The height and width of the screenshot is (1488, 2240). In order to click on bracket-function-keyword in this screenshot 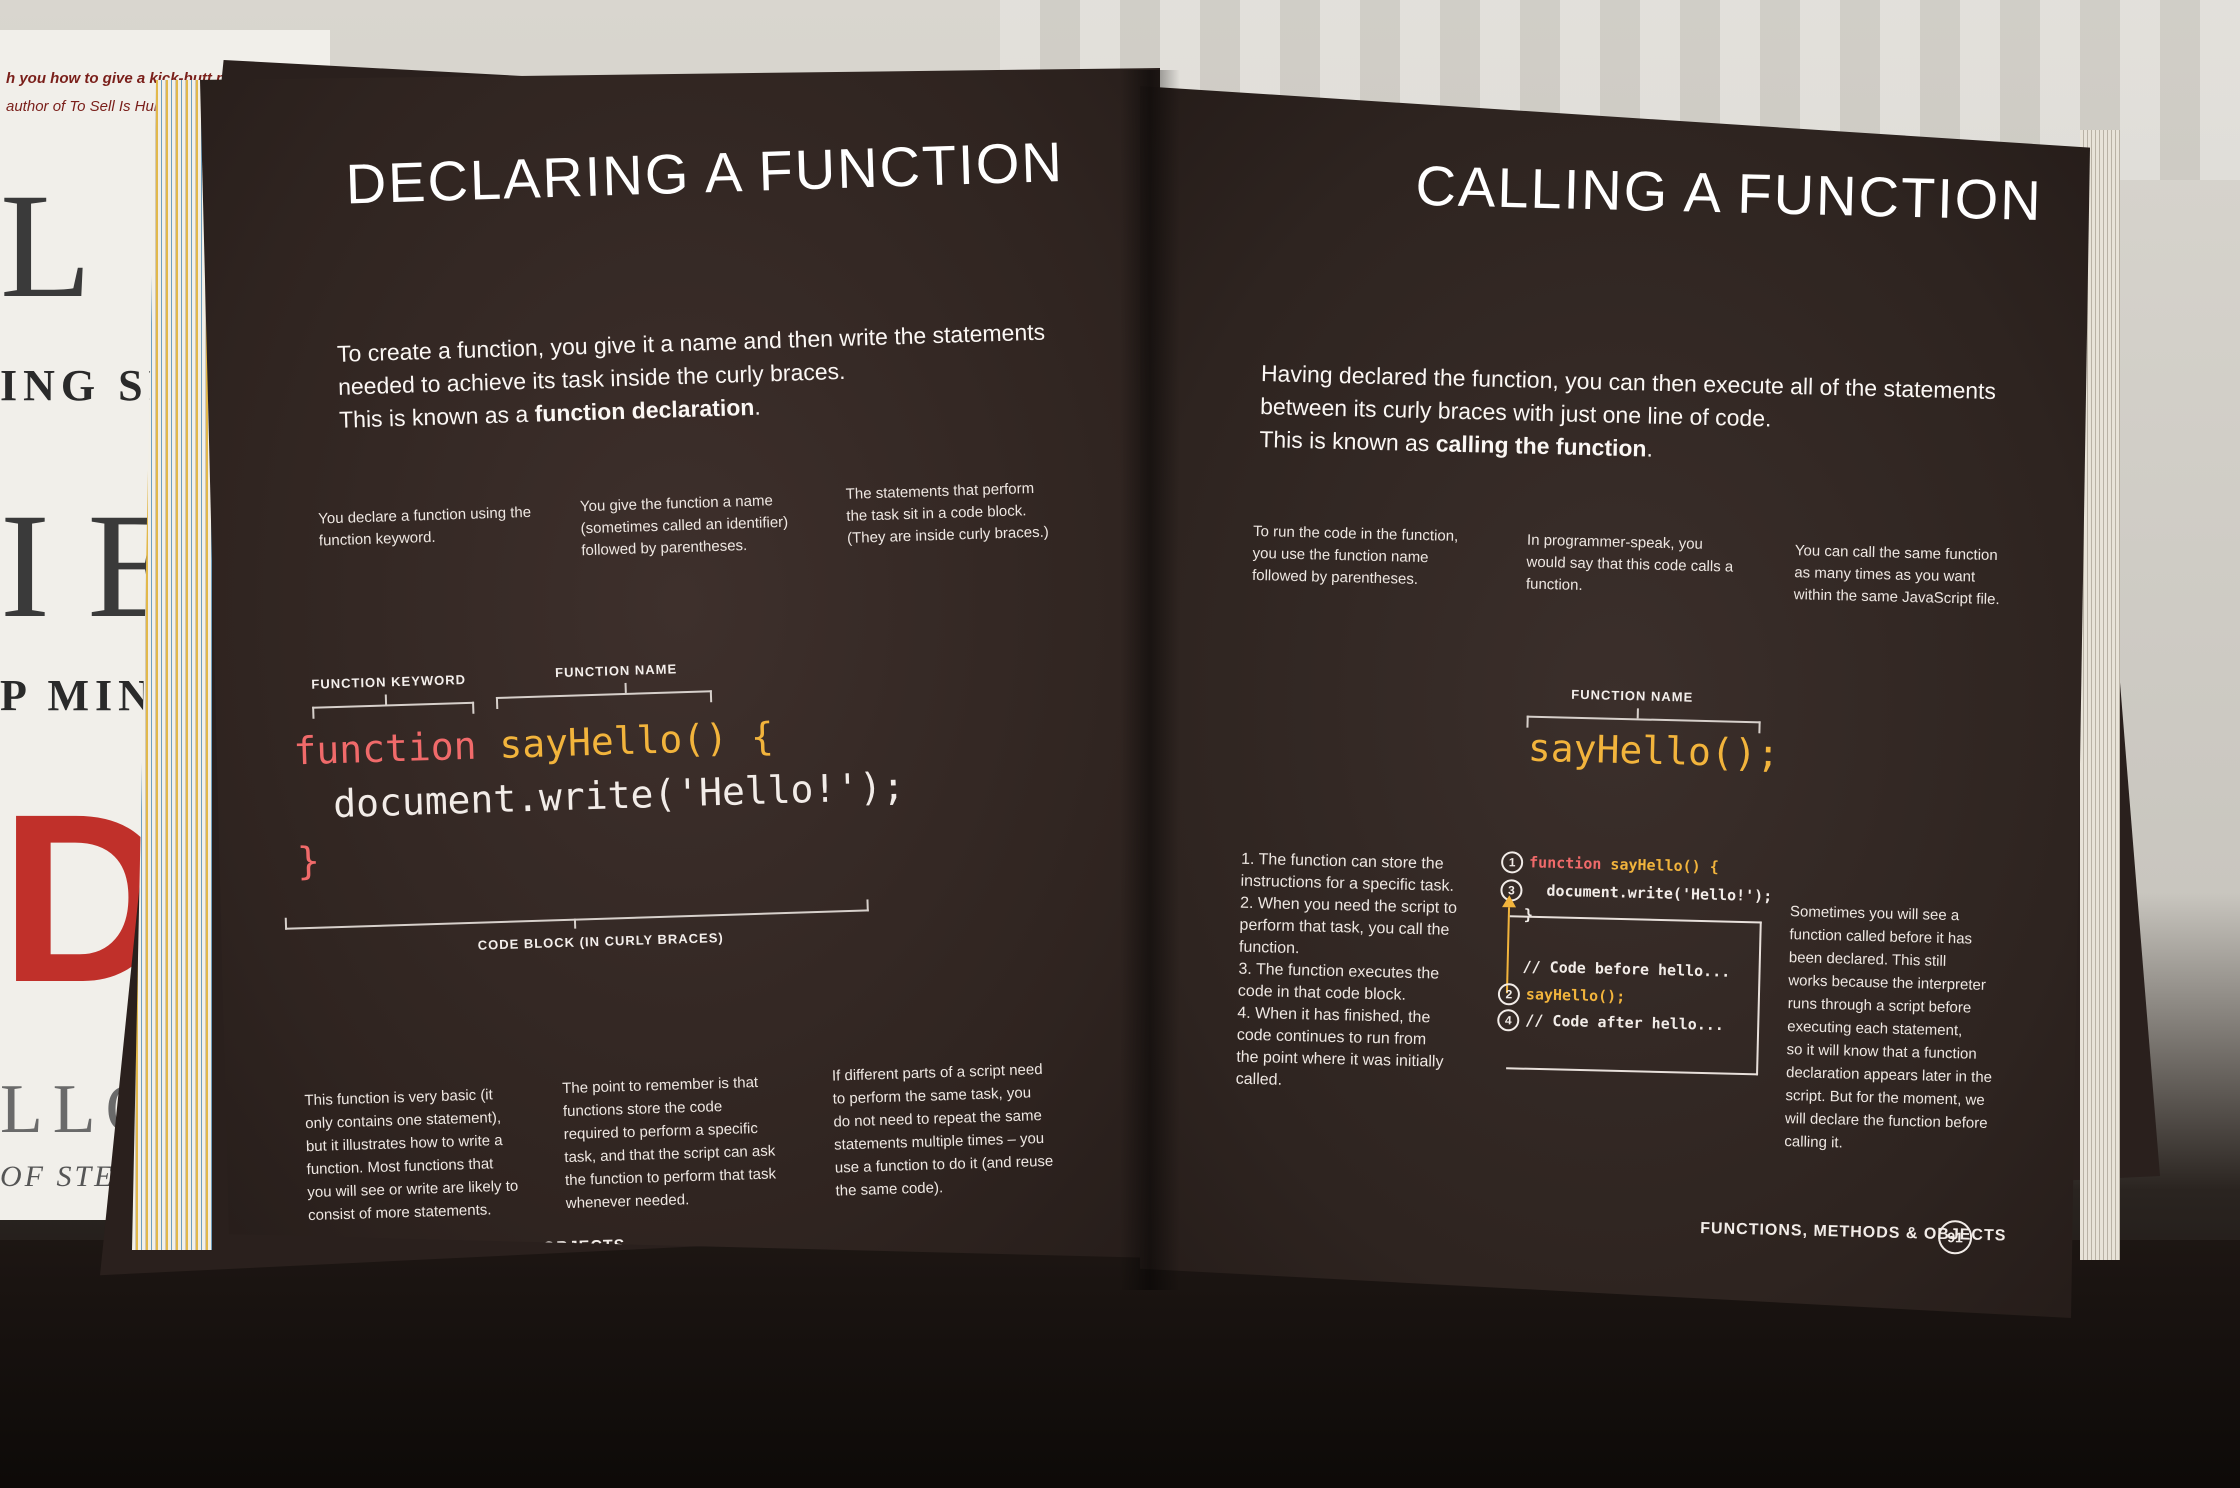, I will do `click(393, 710)`.